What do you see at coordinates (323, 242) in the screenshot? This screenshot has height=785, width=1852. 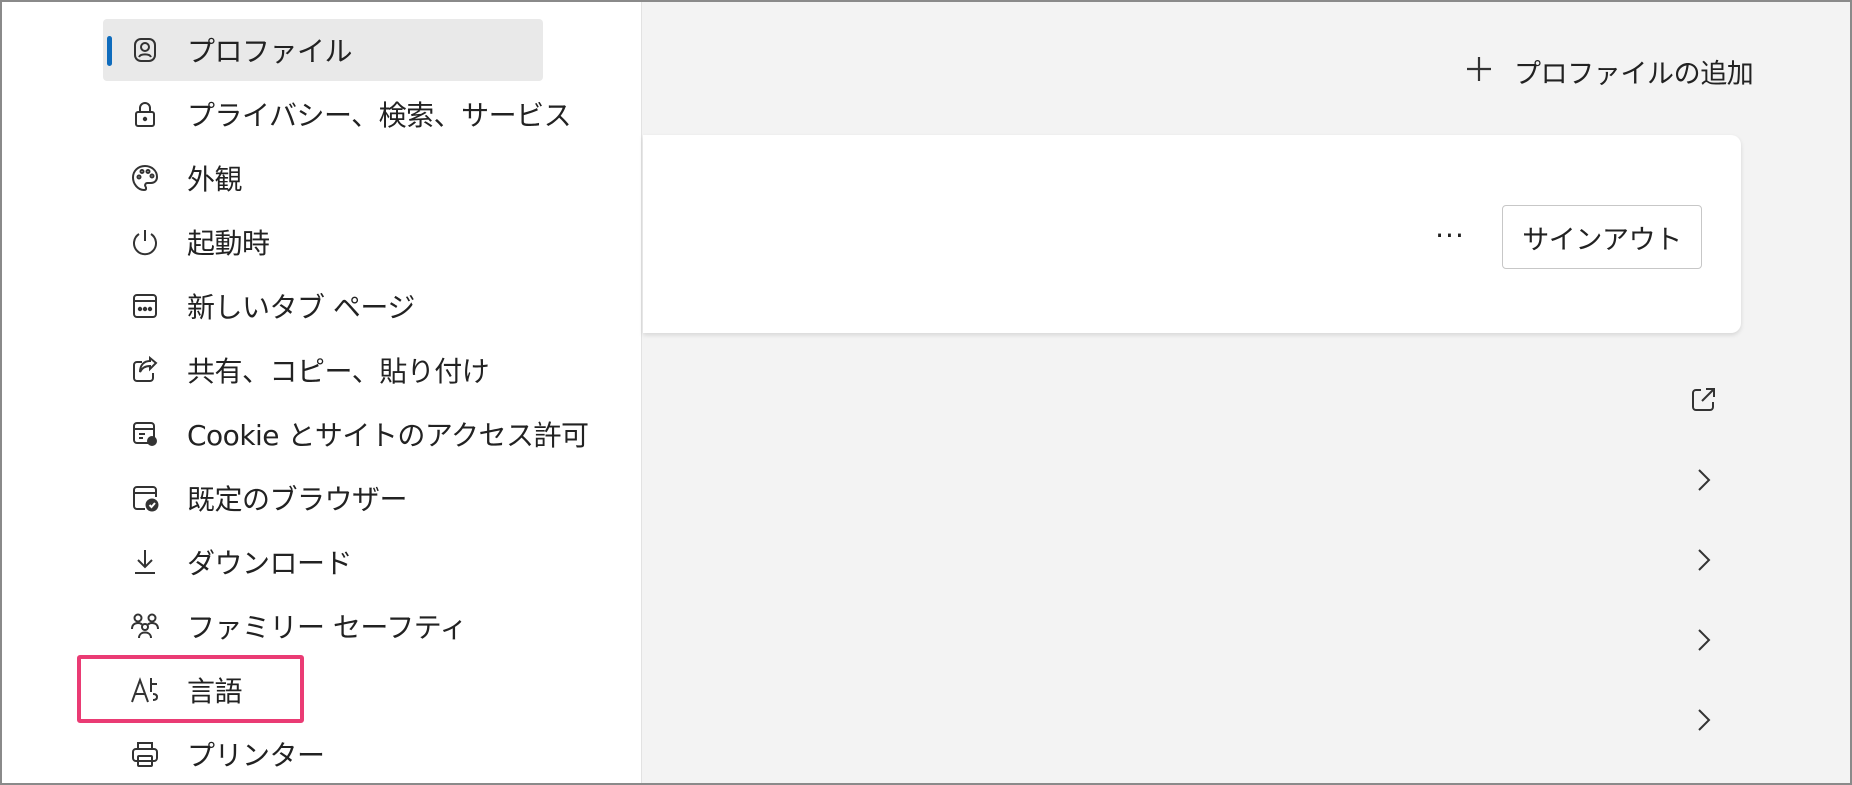 I see `sidebar-item-startup: 起動時` at bounding box center [323, 242].